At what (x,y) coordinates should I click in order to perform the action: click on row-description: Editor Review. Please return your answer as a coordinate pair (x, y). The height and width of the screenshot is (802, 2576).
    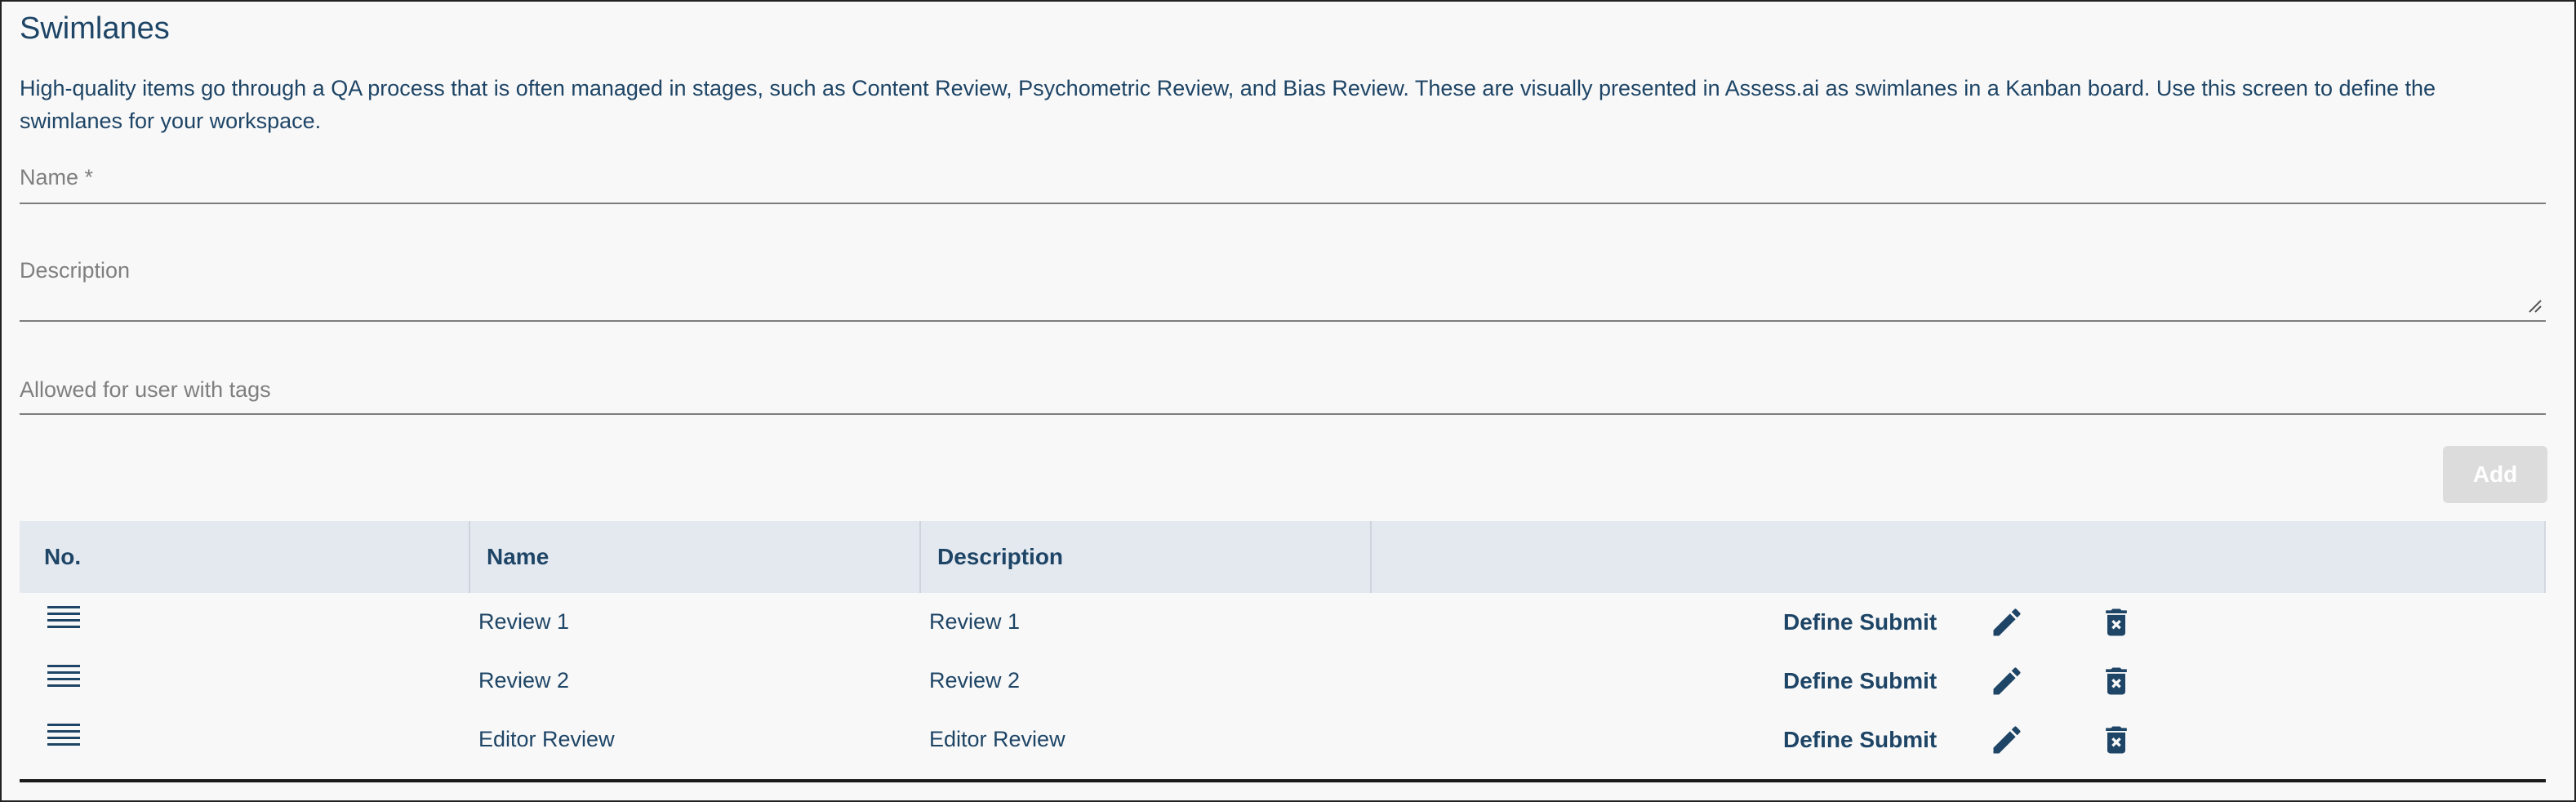
    Looking at the image, I should click on (997, 739).